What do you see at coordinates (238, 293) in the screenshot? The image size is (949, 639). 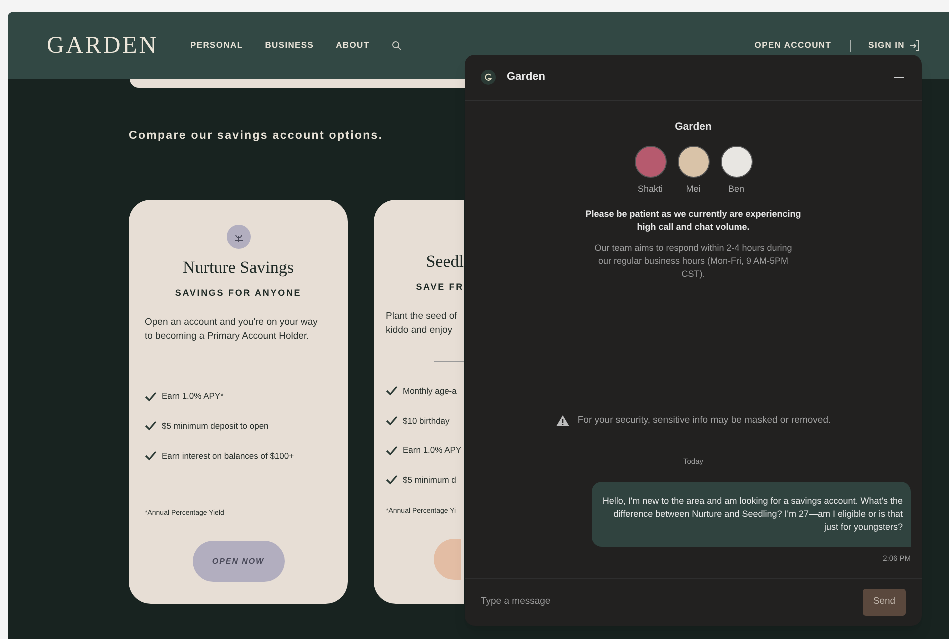 I see `card-subtitle: SAVINGS FOR ANYONE` at bounding box center [238, 293].